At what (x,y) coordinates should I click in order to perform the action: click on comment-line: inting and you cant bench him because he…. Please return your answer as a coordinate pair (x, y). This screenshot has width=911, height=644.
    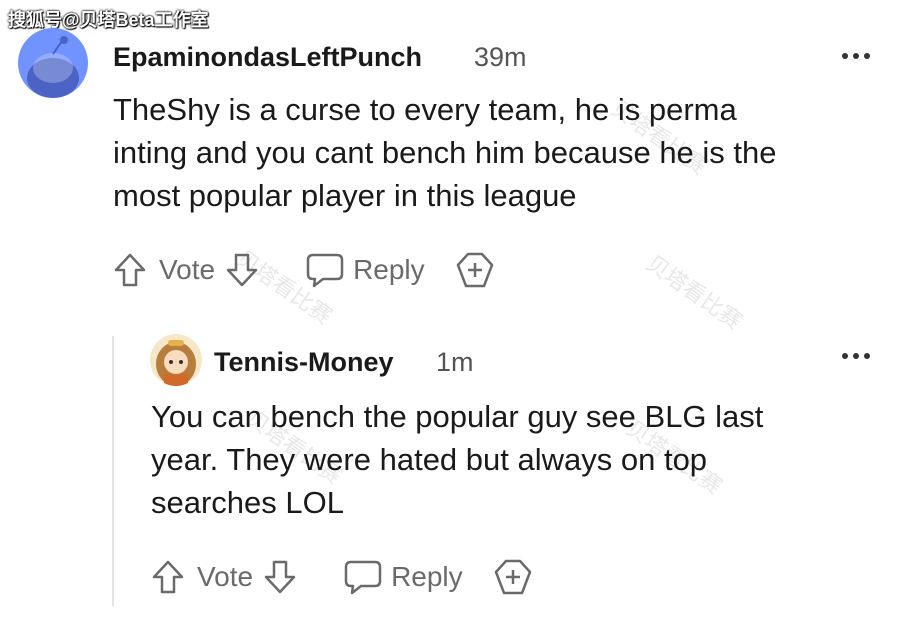
    Looking at the image, I should click on (445, 152).